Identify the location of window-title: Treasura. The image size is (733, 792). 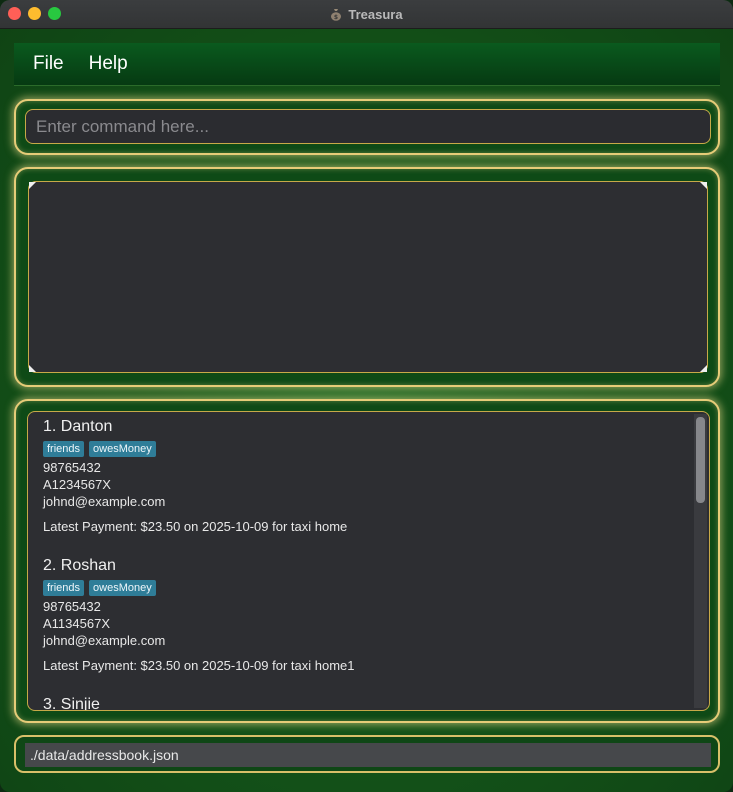
(375, 14).